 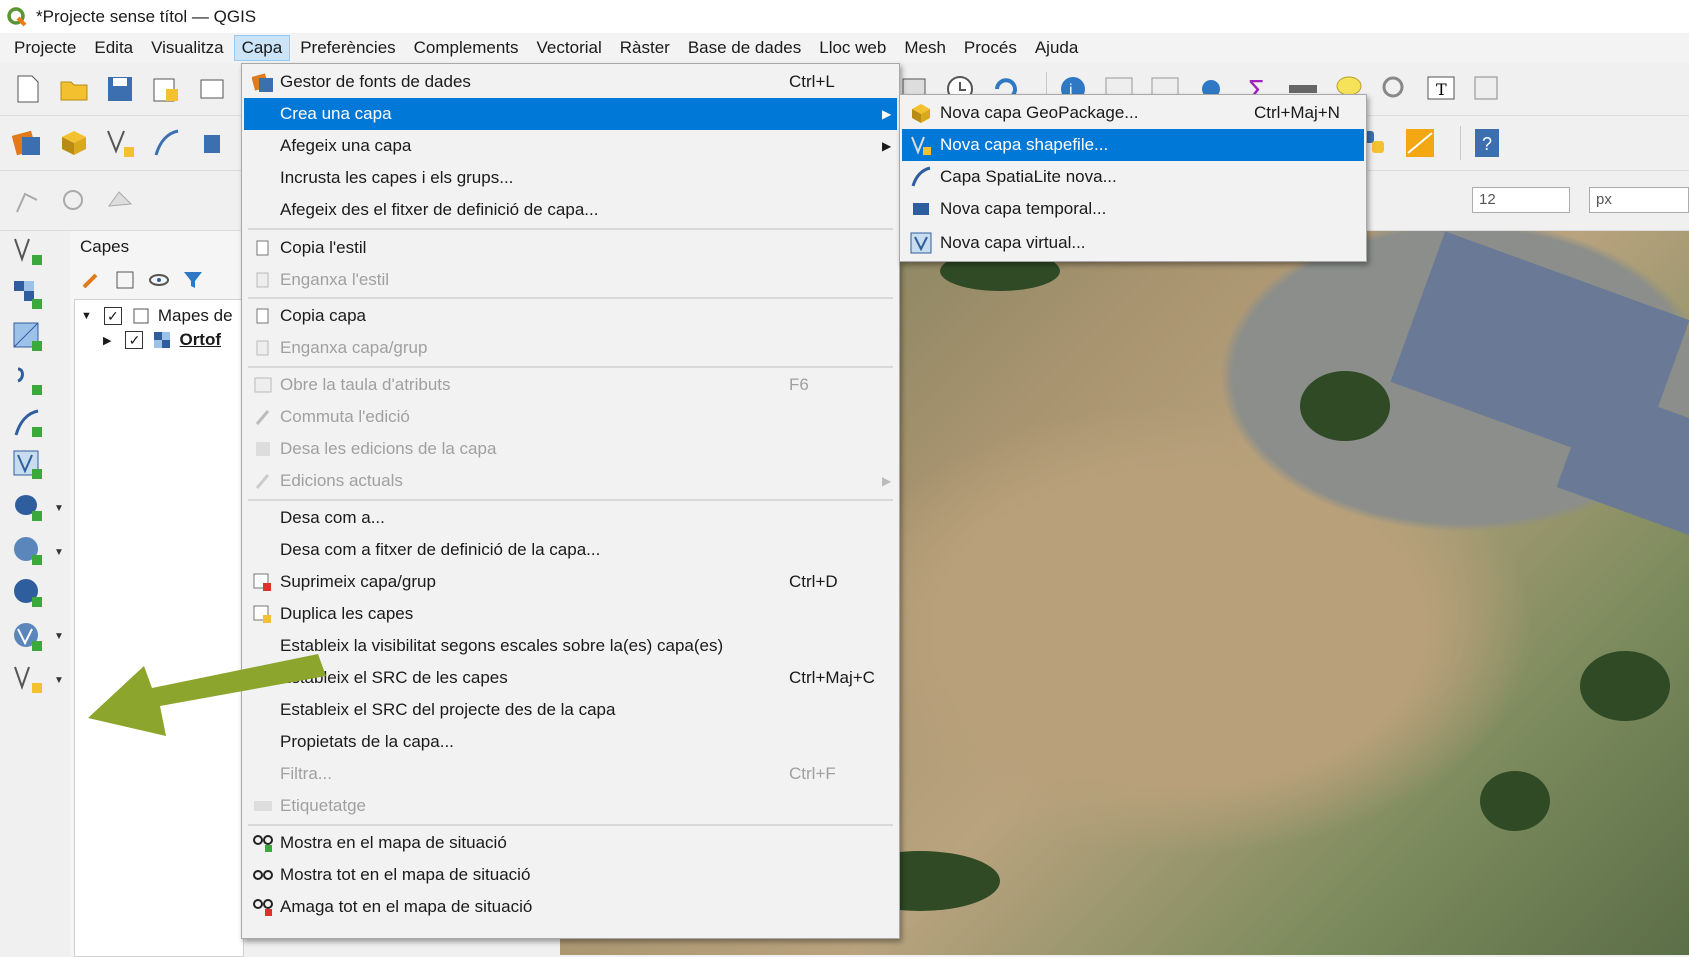 What do you see at coordinates (207, 695) in the screenshot?
I see `annotation-arrow-icon` at bounding box center [207, 695].